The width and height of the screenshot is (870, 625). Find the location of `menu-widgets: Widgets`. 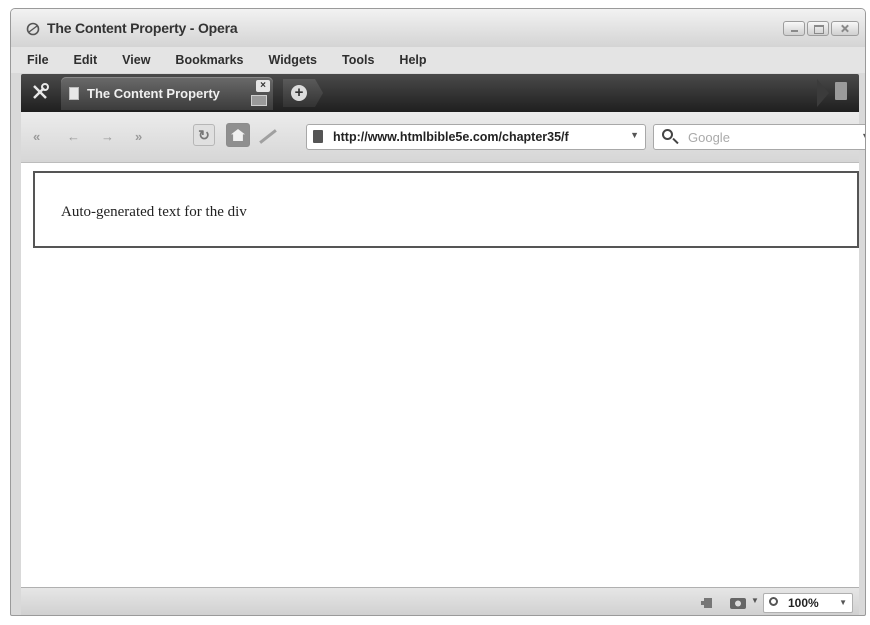

menu-widgets: Widgets is located at coordinates (293, 60).